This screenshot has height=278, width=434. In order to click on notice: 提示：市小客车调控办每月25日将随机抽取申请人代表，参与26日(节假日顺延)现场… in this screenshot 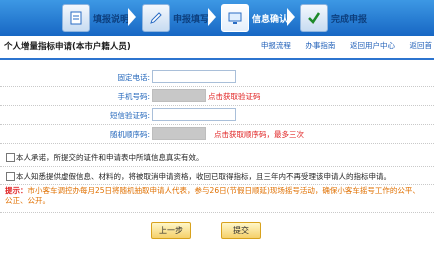, I will do `click(215, 196)`.